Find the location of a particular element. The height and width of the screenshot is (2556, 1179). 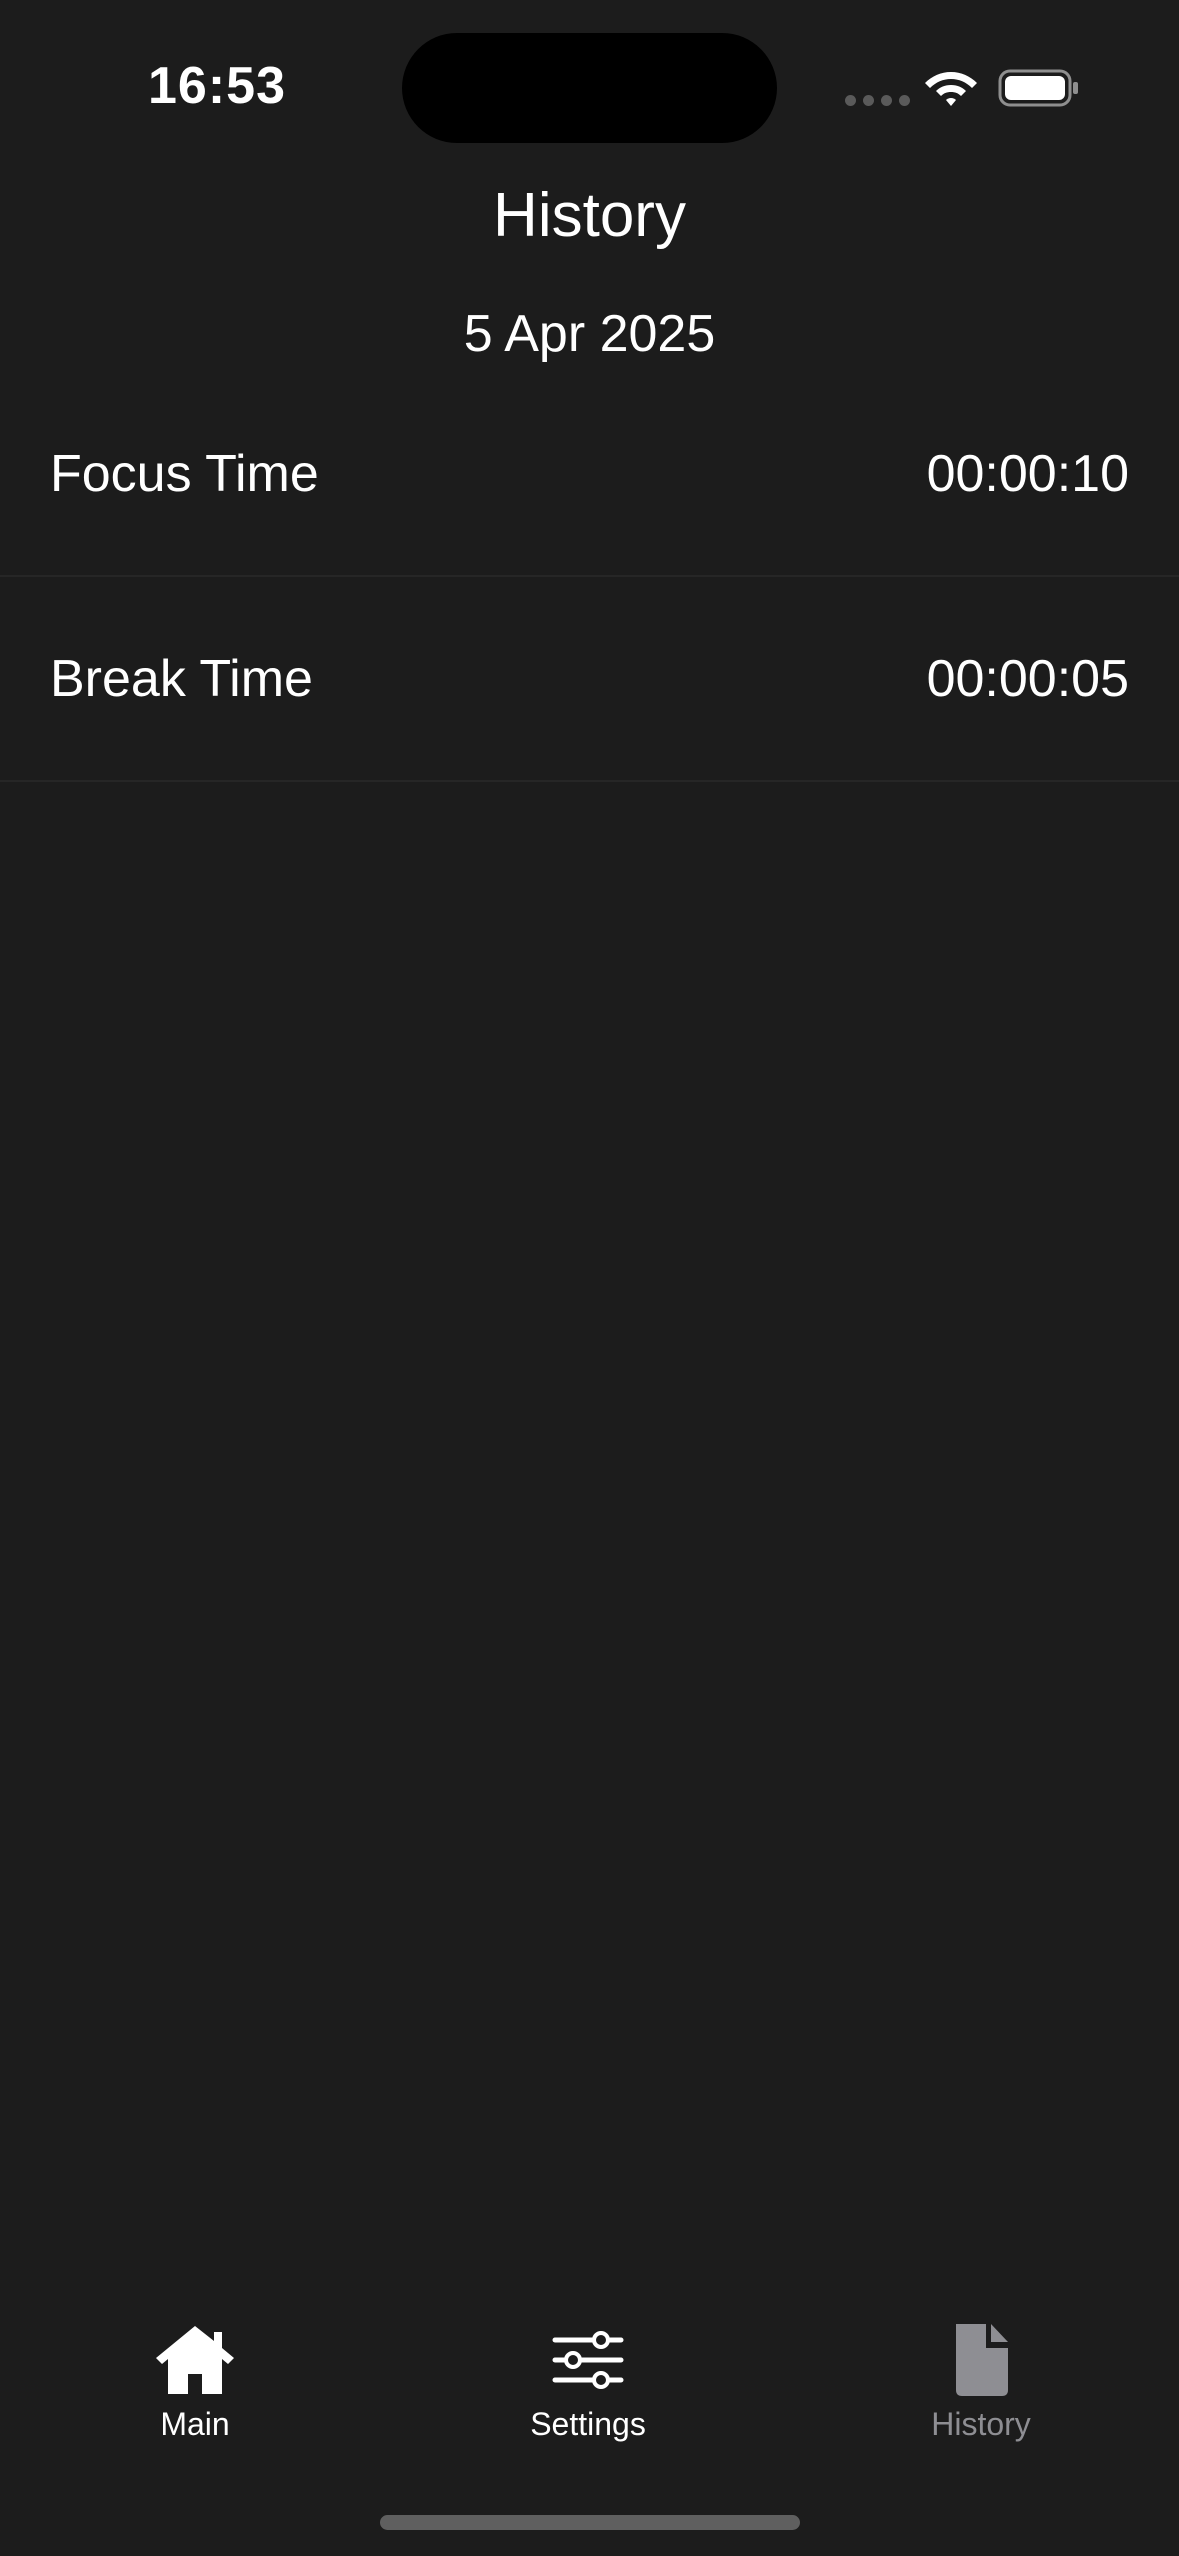

tab-bar: Main Settings History is located at coordinates (589, 2390).